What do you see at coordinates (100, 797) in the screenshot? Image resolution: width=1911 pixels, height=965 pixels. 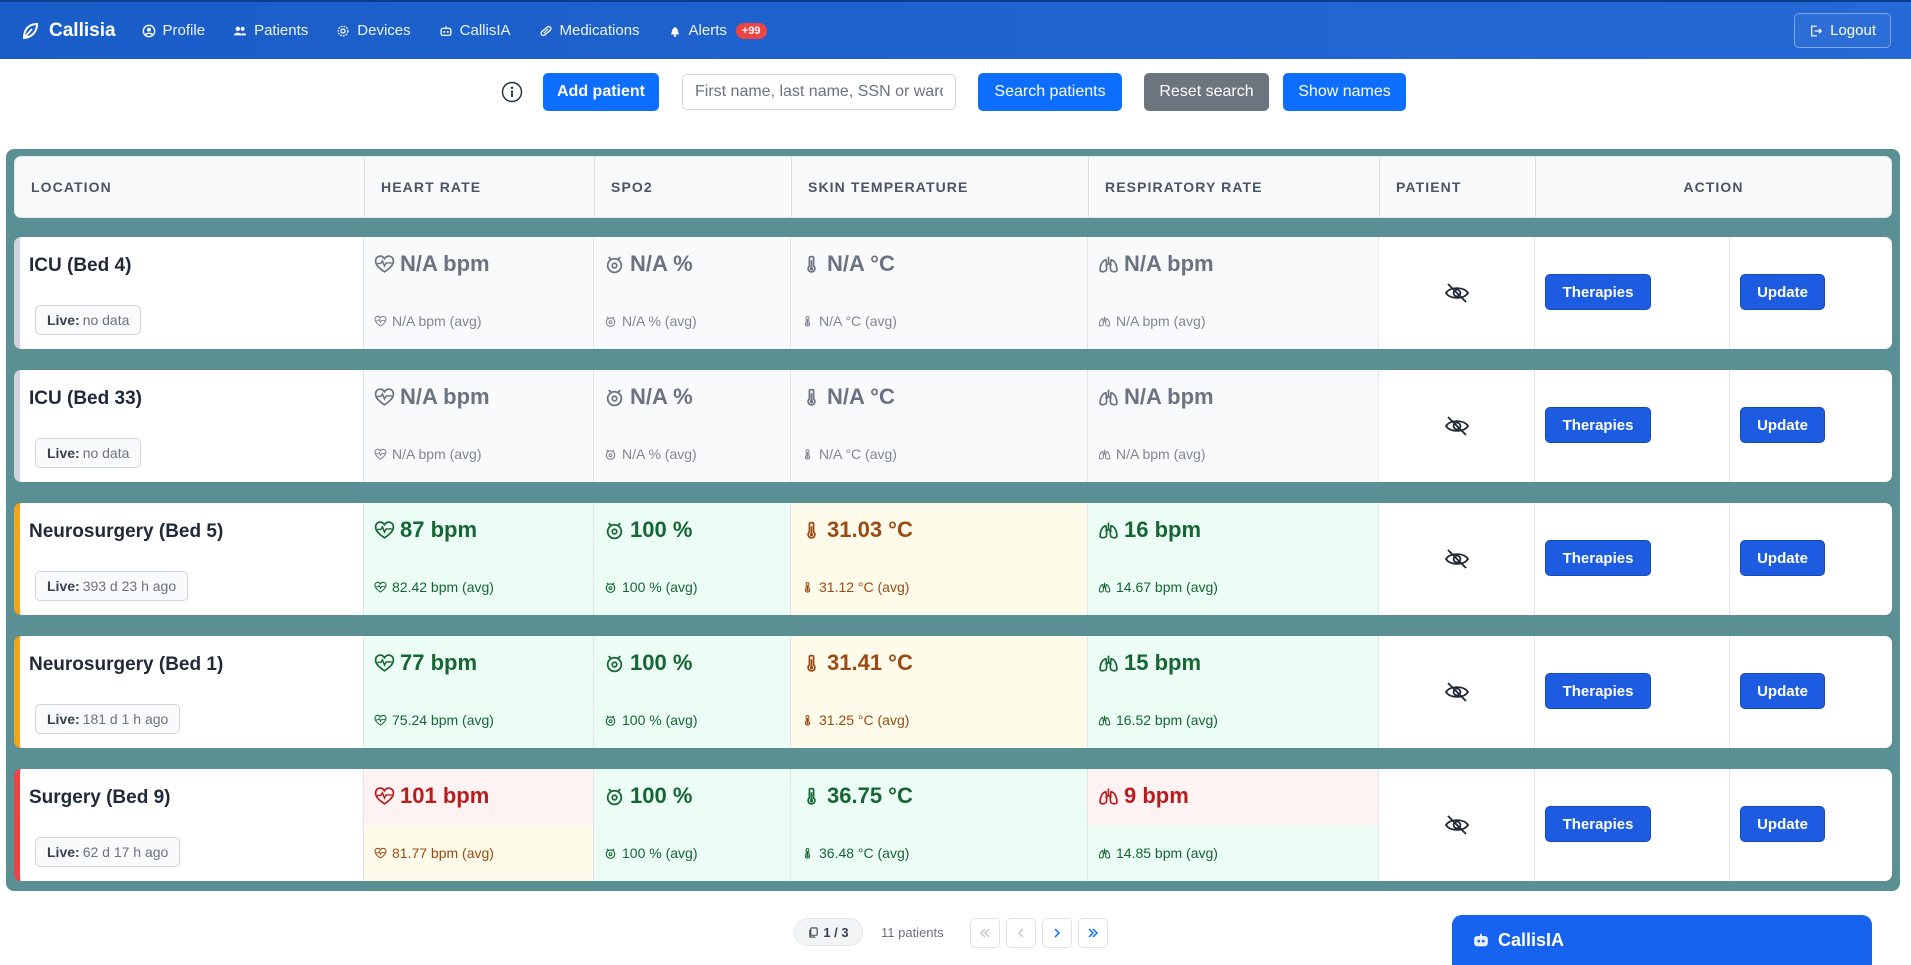 I see `location-name: Surgery (Bed 9)` at bounding box center [100, 797].